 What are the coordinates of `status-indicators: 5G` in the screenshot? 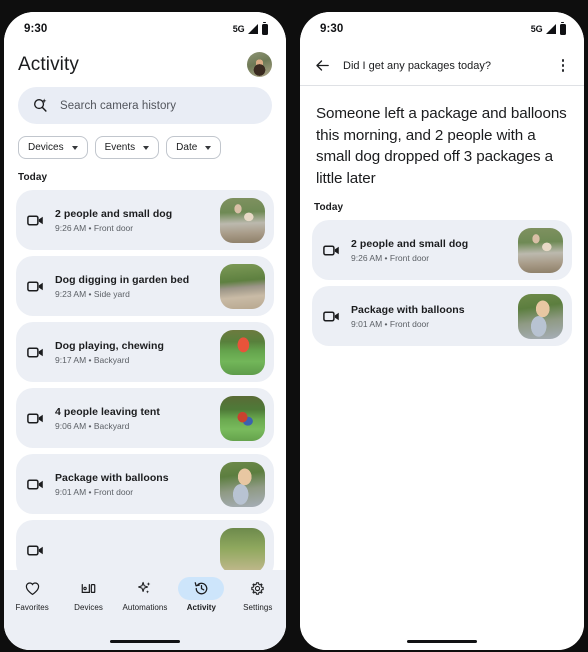 It's located at (250, 28).